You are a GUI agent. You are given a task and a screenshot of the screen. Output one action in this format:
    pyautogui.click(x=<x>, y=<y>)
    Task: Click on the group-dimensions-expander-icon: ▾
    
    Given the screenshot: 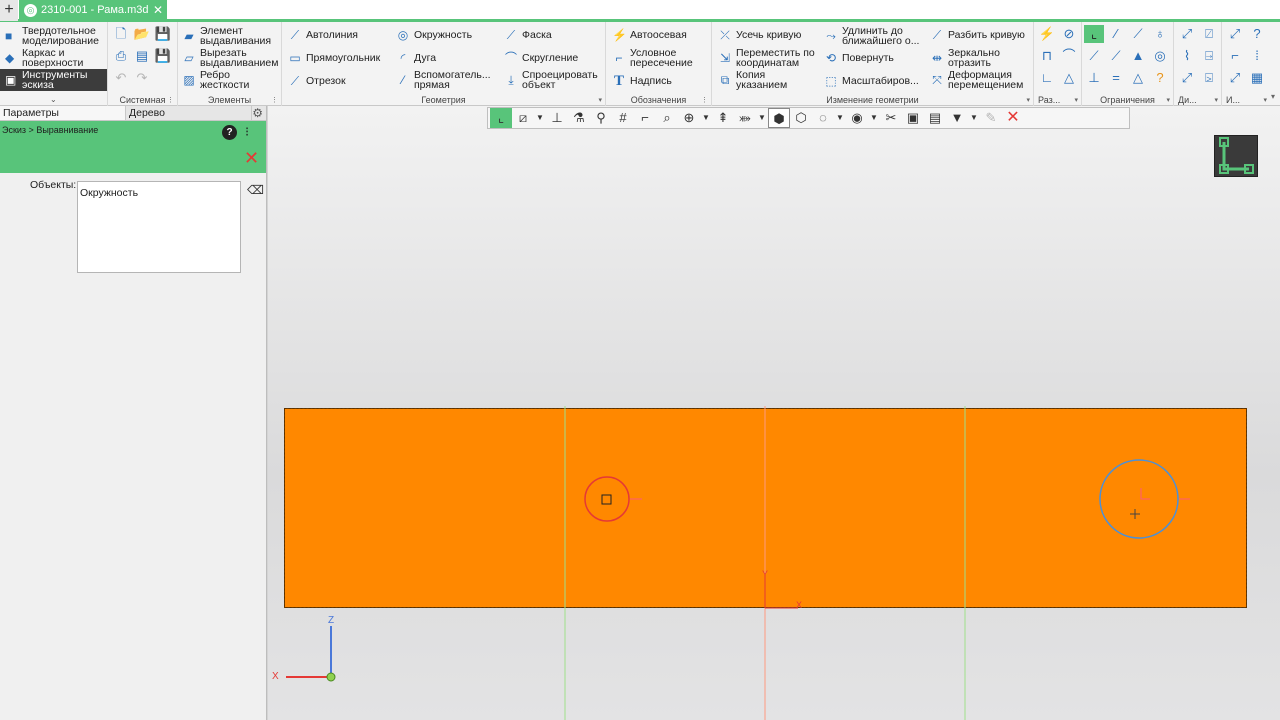 What is the action you would take?
    pyautogui.click(x=1076, y=100)
    